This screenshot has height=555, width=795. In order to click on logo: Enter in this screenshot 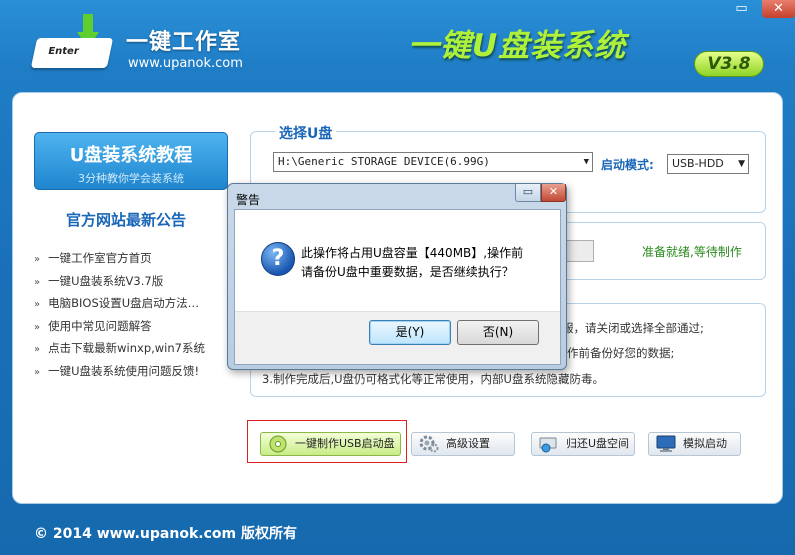, I will do `click(72, 42)`.